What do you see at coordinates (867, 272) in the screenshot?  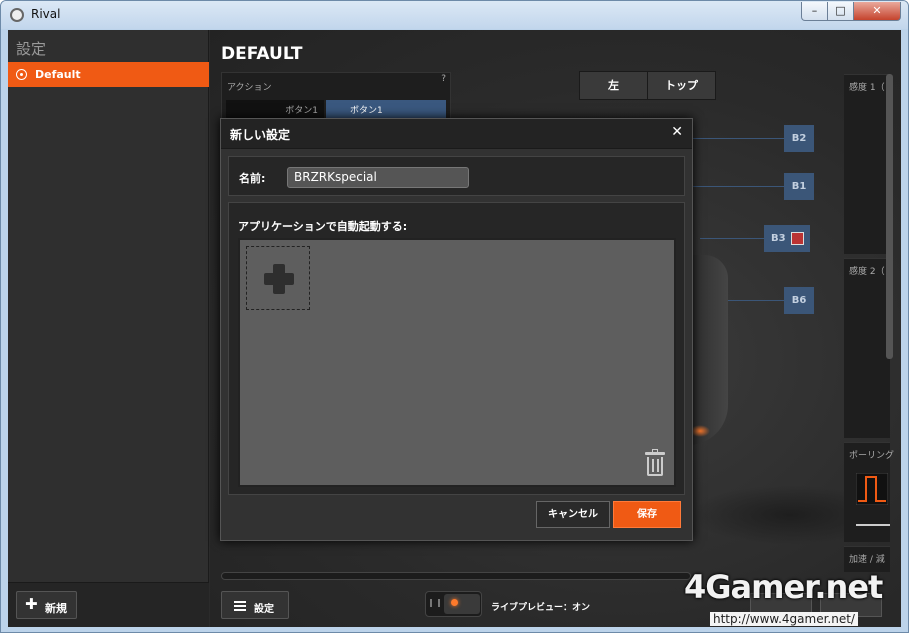 I see `sensitivity-2-label: 感度 2（` at bounding box center [867, 272].